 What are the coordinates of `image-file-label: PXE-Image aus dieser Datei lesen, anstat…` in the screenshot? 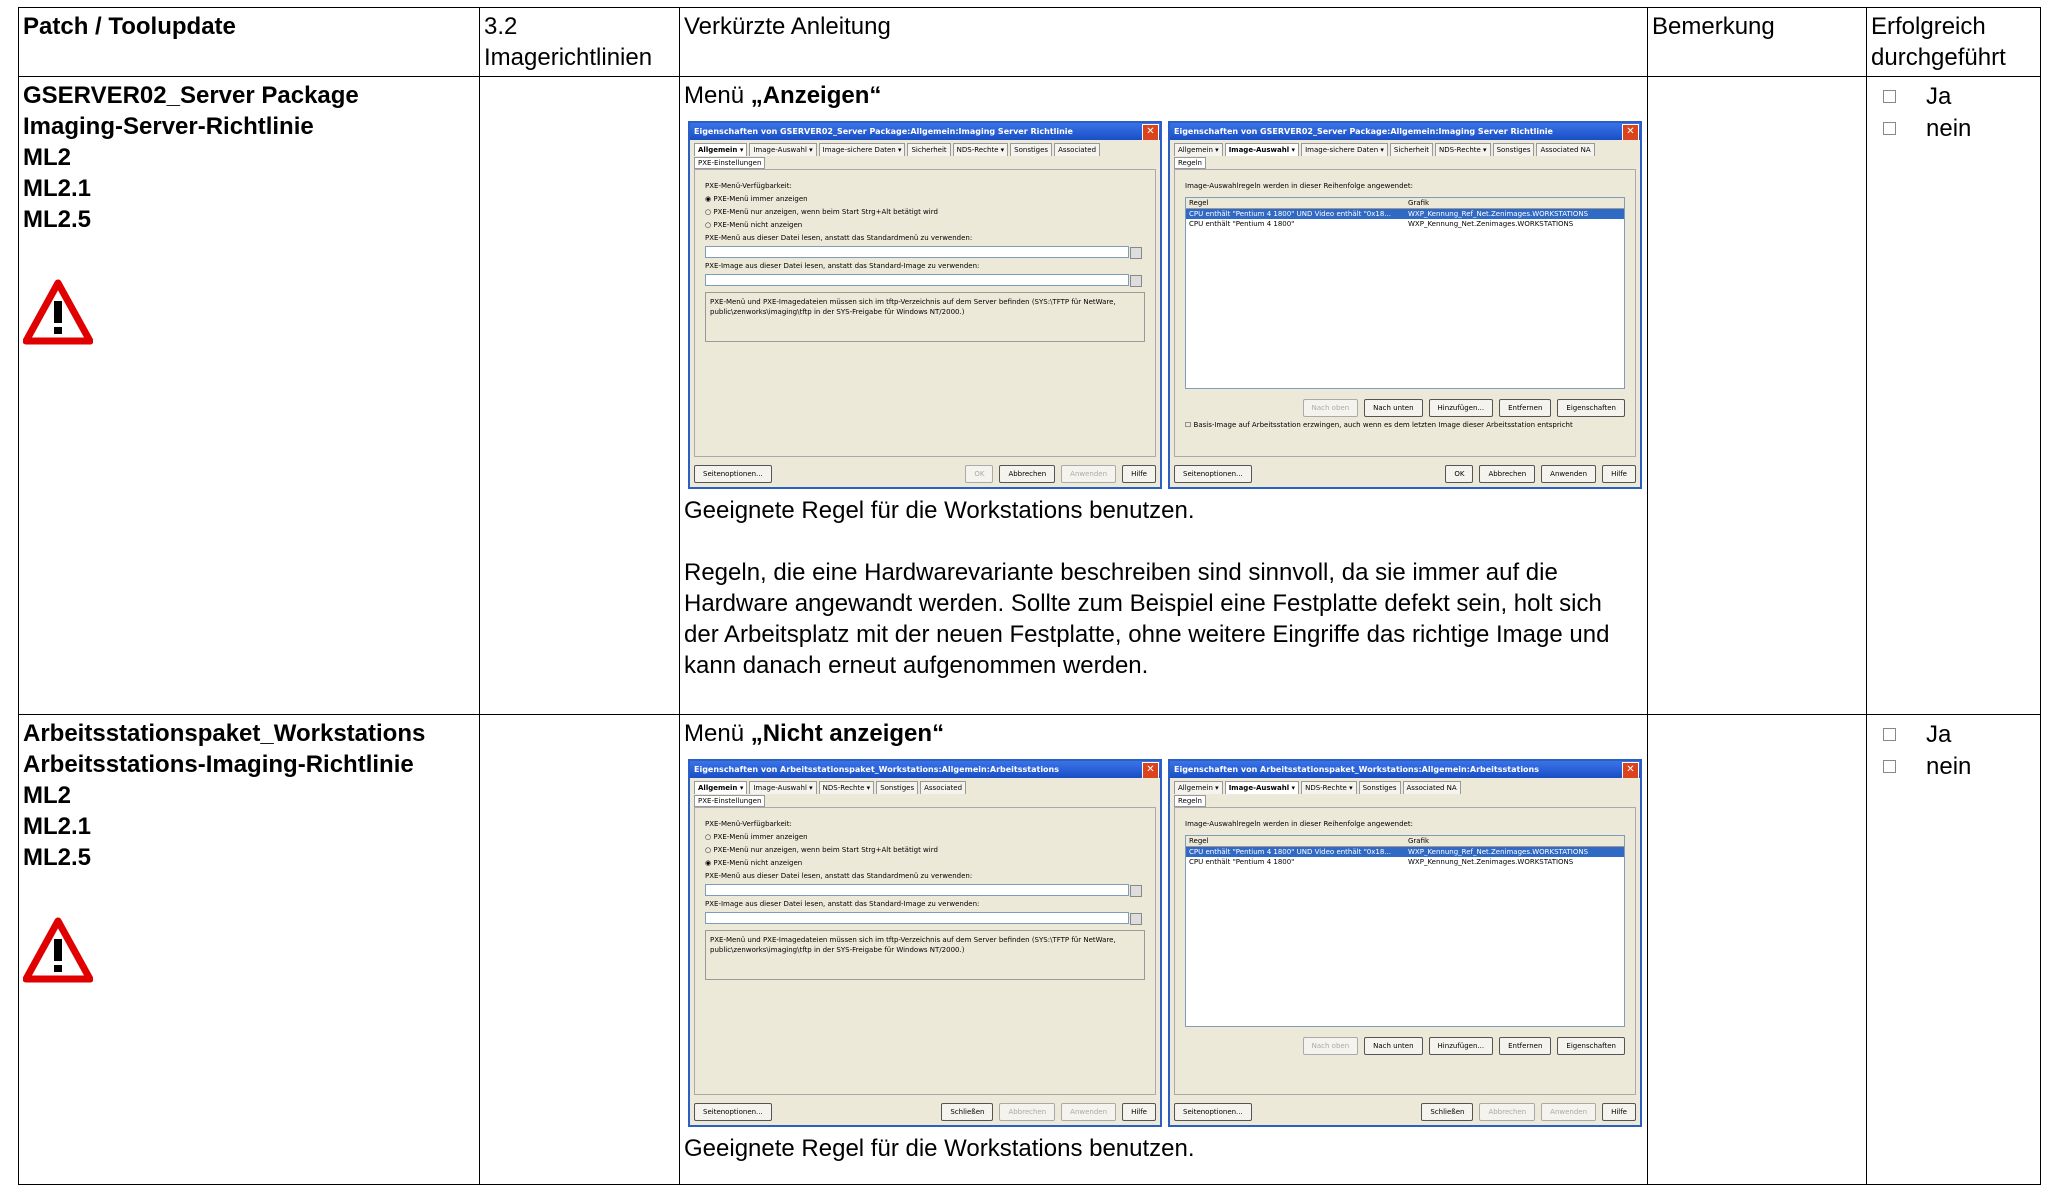 It's located at (842, 266).